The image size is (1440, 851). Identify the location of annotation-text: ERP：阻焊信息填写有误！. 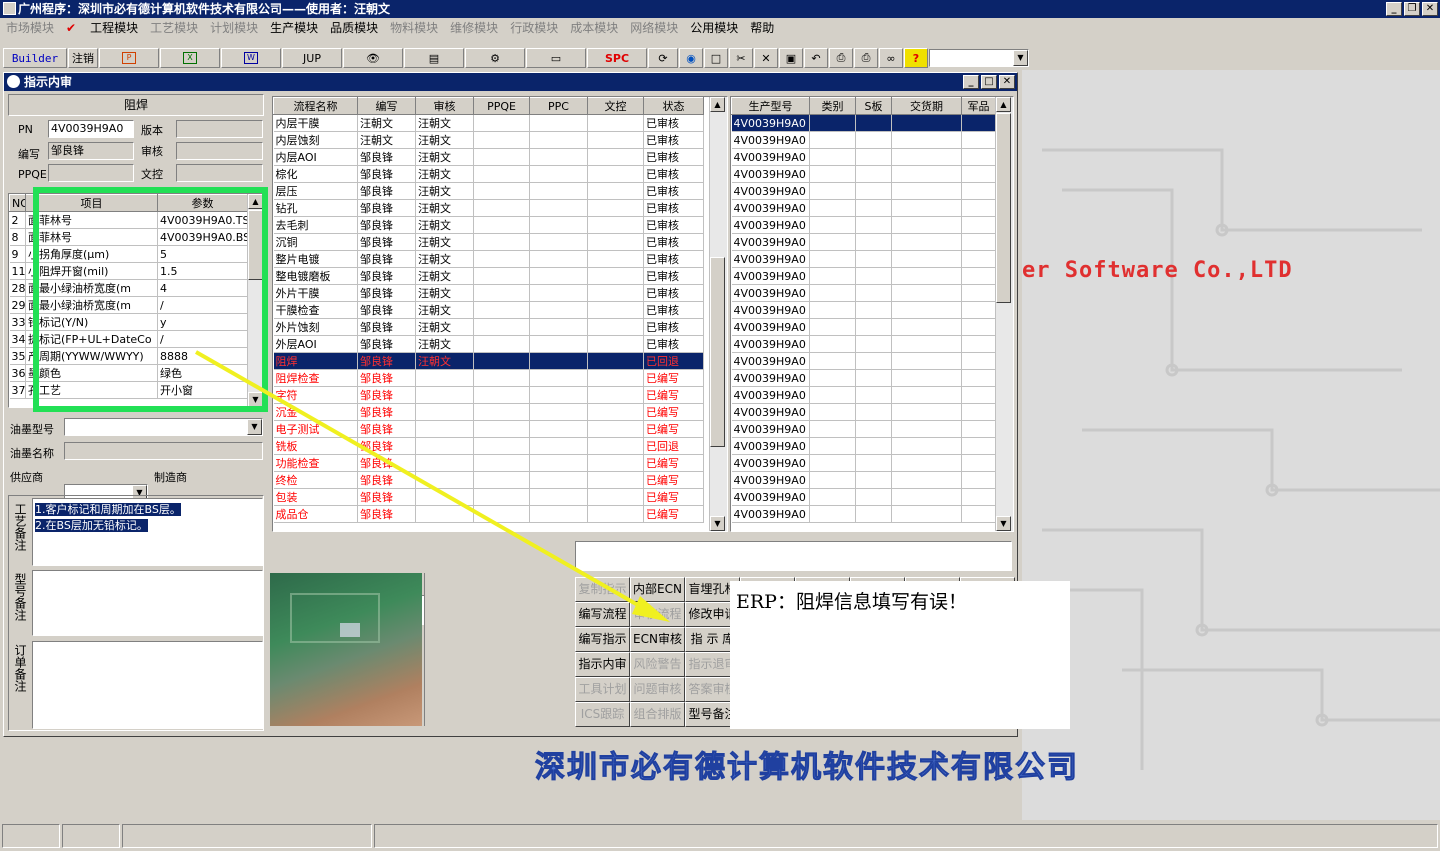
(851, 602).